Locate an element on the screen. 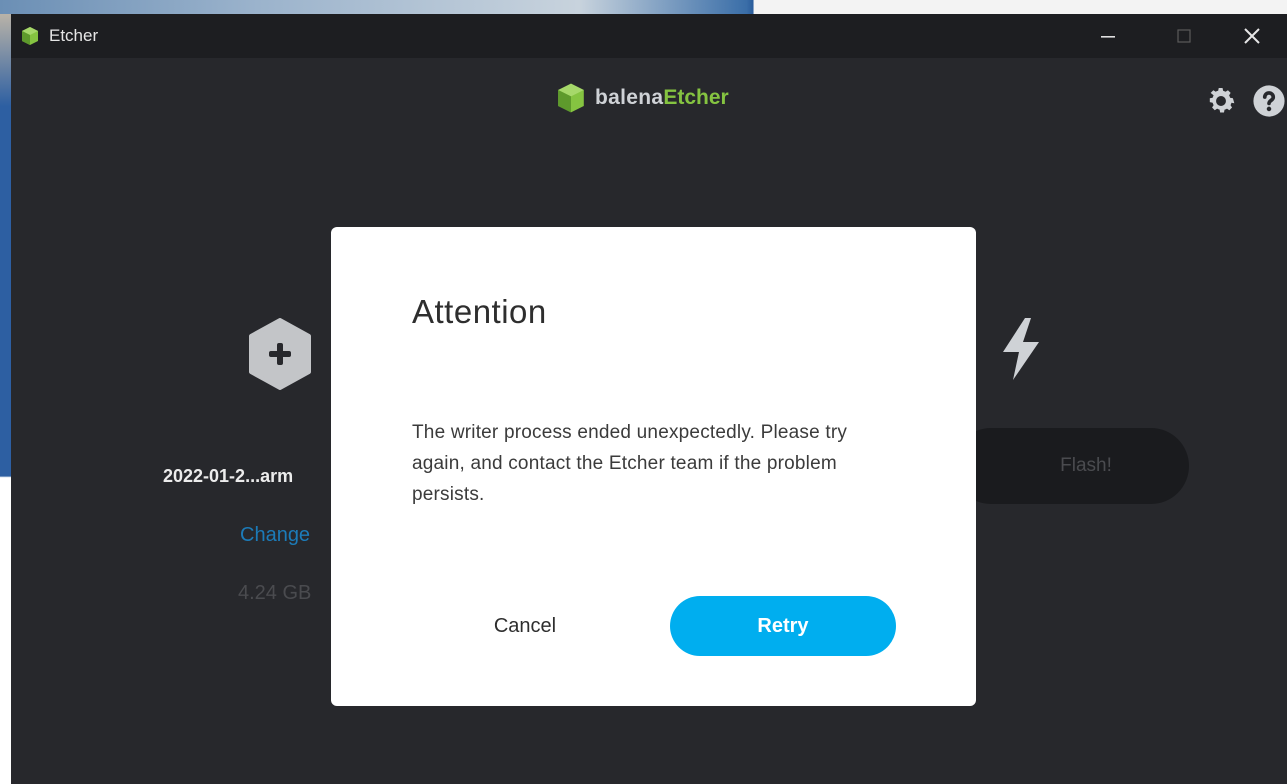 The image size is (1287, 784). desktop-background is located at coordinates (643, 7).